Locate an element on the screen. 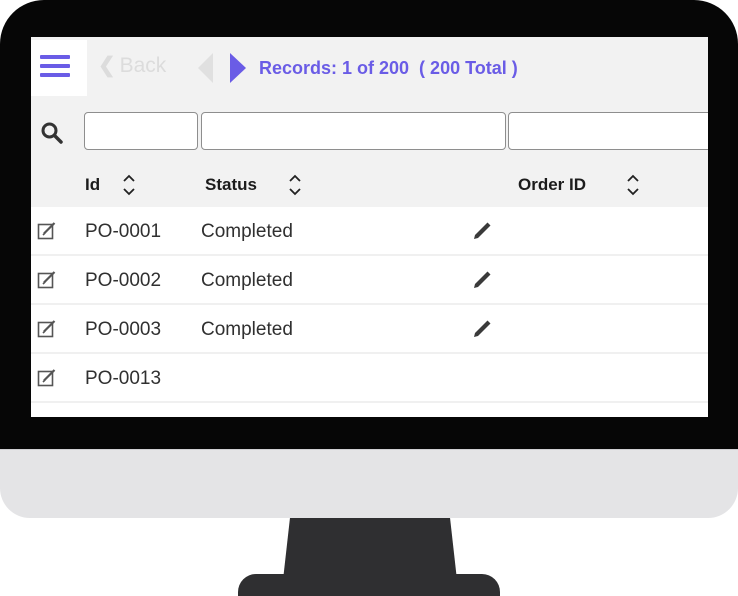 This screenshot has width=738, height=596. column-header-id: Id is located at coordinates (92, 185).